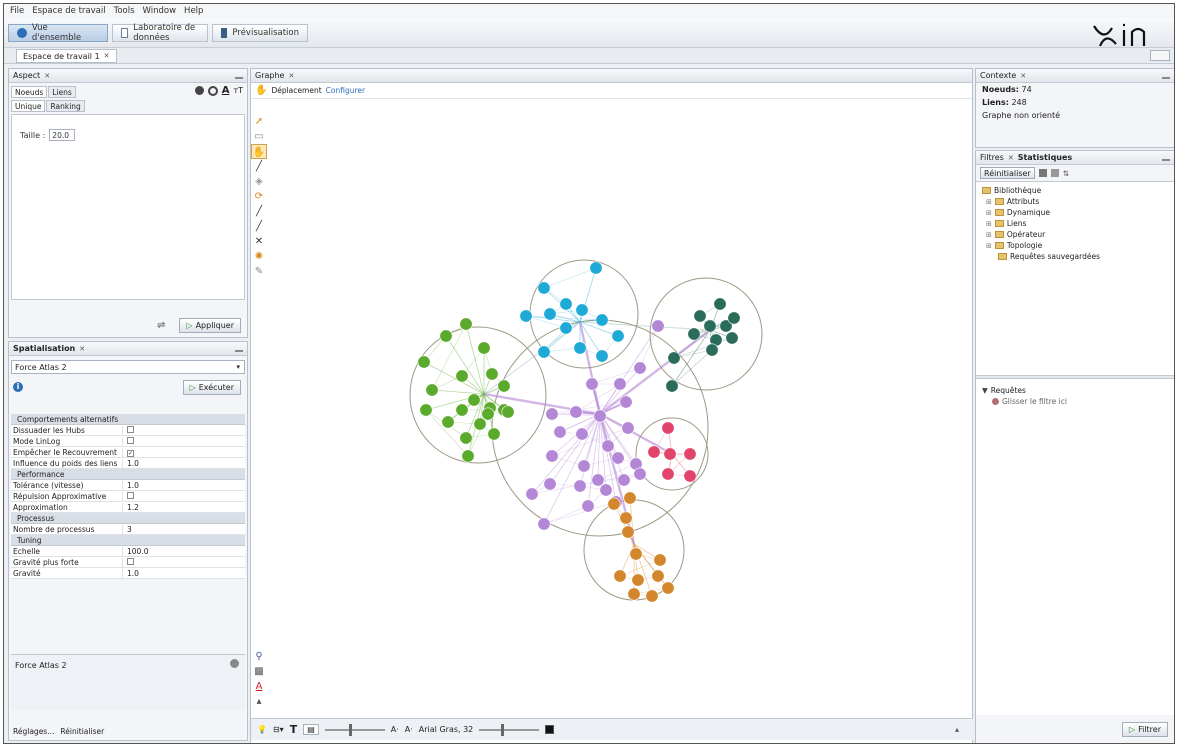  Describe the element at coordinates (238, 90) in the screenshot. I see `label-size-icon: тT` at that location.